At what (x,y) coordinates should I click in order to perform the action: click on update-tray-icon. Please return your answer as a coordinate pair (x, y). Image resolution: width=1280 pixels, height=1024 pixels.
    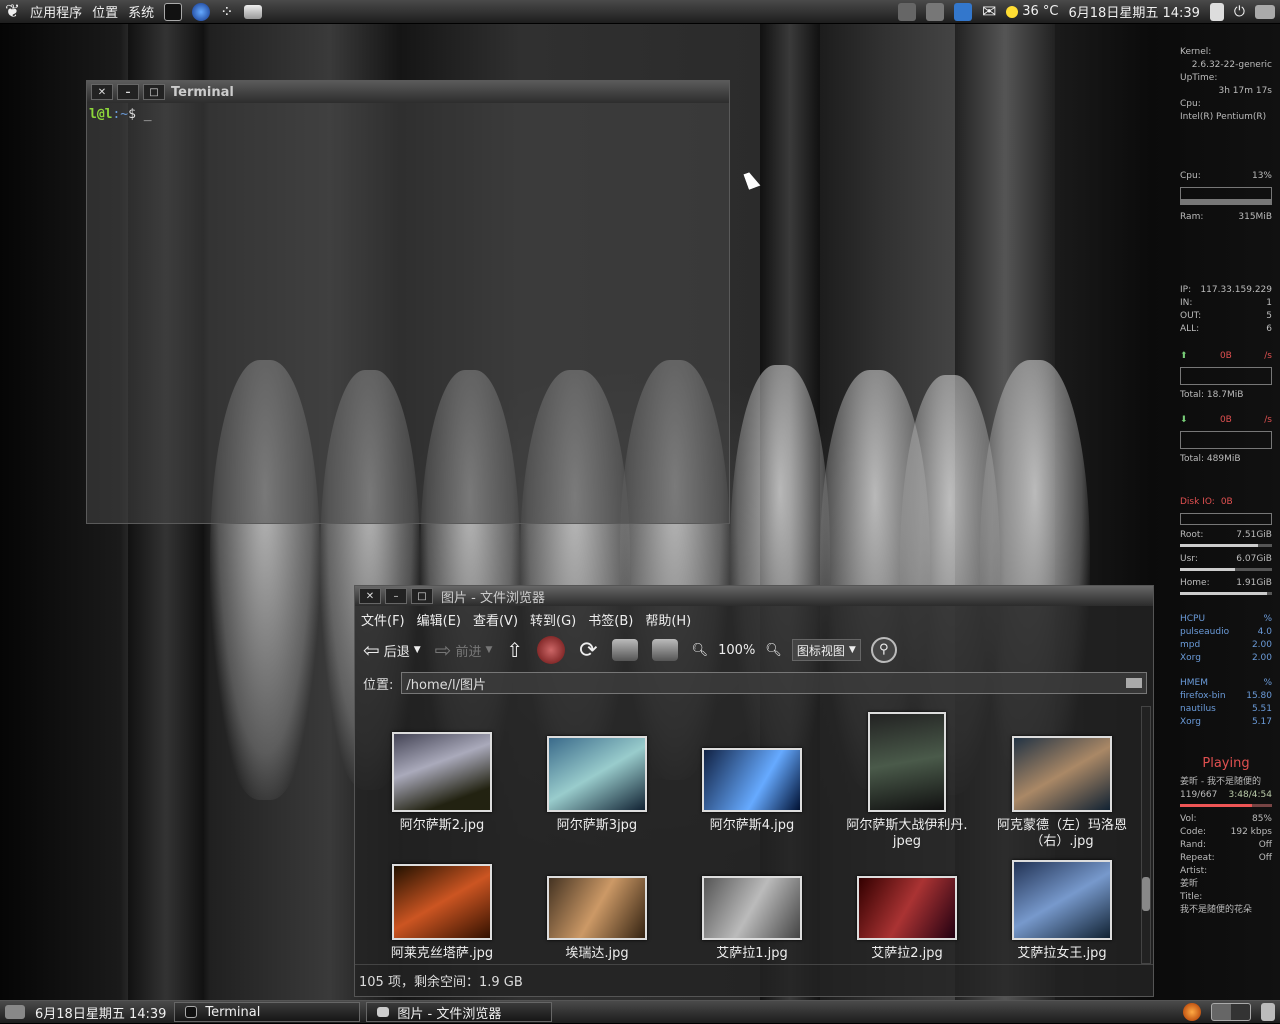
    Looking at the image, I should click on (963, 12).